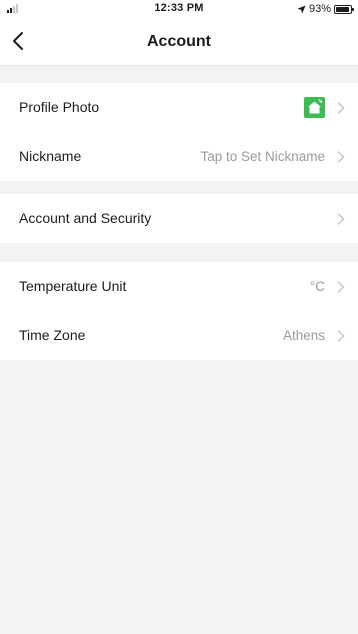  Describe the element at coordinates (59, 107) in the screenshot. I see `row-label: Profile Photo` at that location.